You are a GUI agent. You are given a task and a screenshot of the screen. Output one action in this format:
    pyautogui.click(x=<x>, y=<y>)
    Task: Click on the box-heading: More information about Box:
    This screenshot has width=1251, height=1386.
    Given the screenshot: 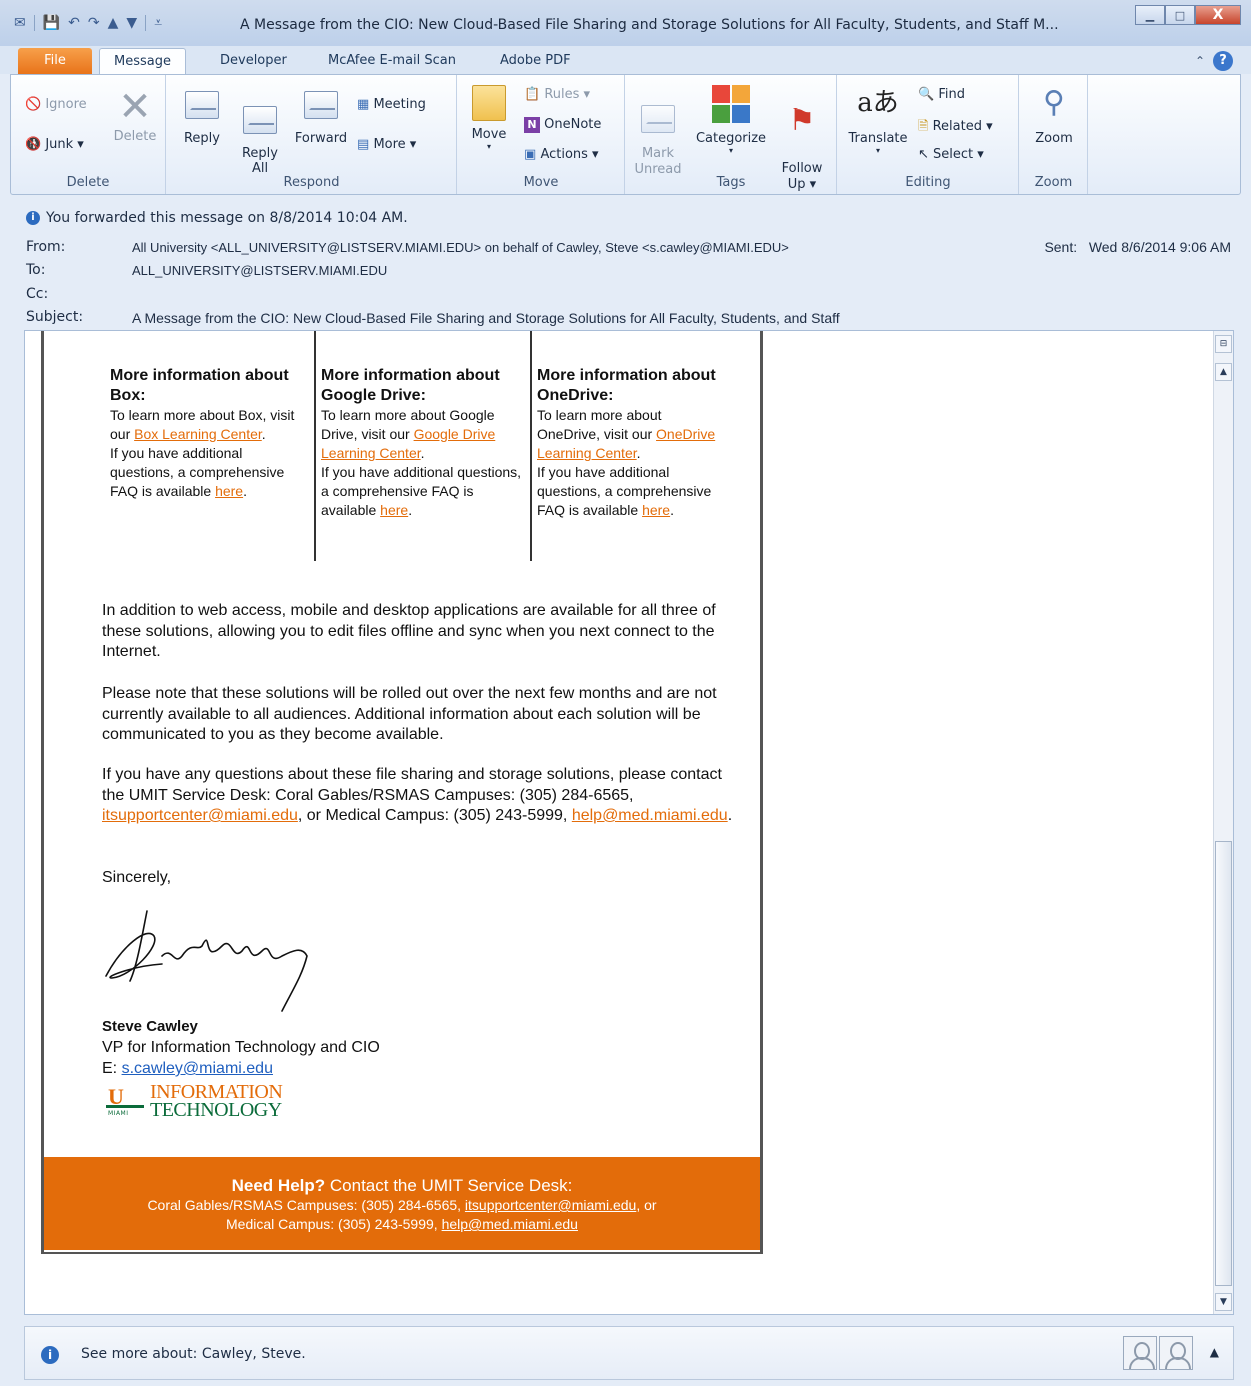 What is the action you would take?
    pyautogui.click(x=199, y=385)
    